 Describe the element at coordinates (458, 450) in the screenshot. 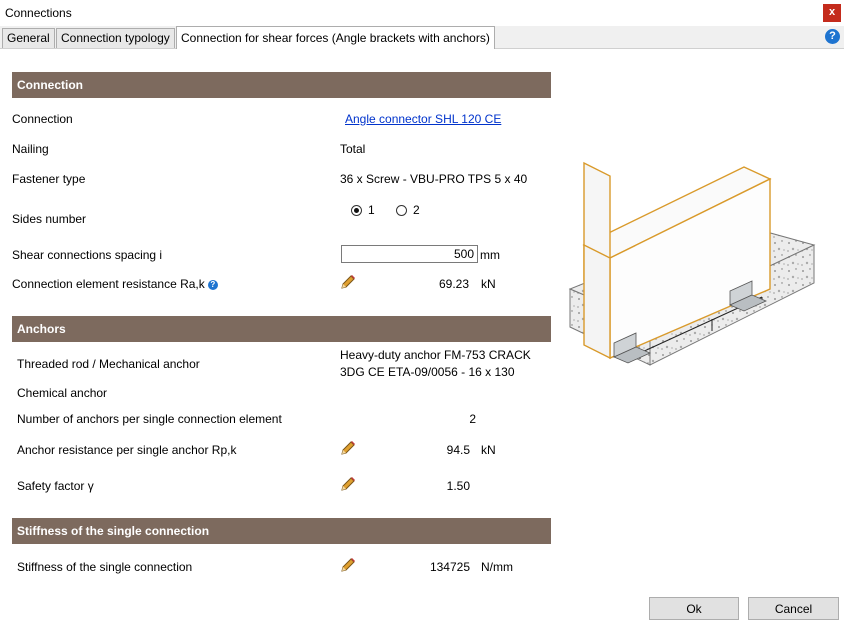

I see `anchor-resistance-value: 94.5` at that location.